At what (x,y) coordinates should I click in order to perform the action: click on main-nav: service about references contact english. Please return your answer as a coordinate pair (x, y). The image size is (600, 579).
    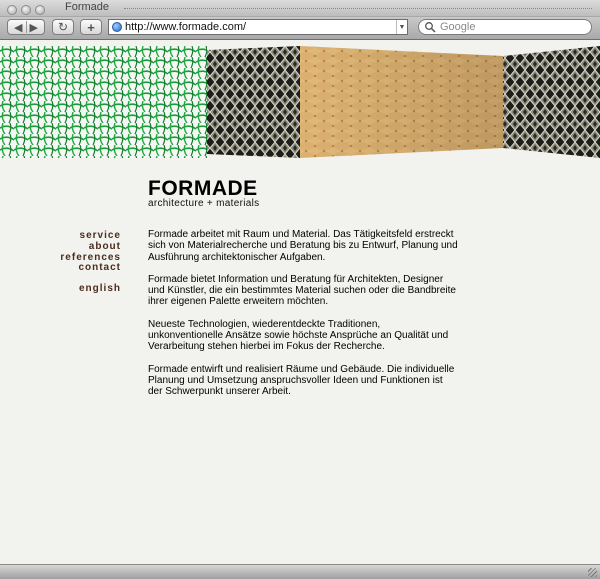
    Looking at the image, I should click on (60, 262).